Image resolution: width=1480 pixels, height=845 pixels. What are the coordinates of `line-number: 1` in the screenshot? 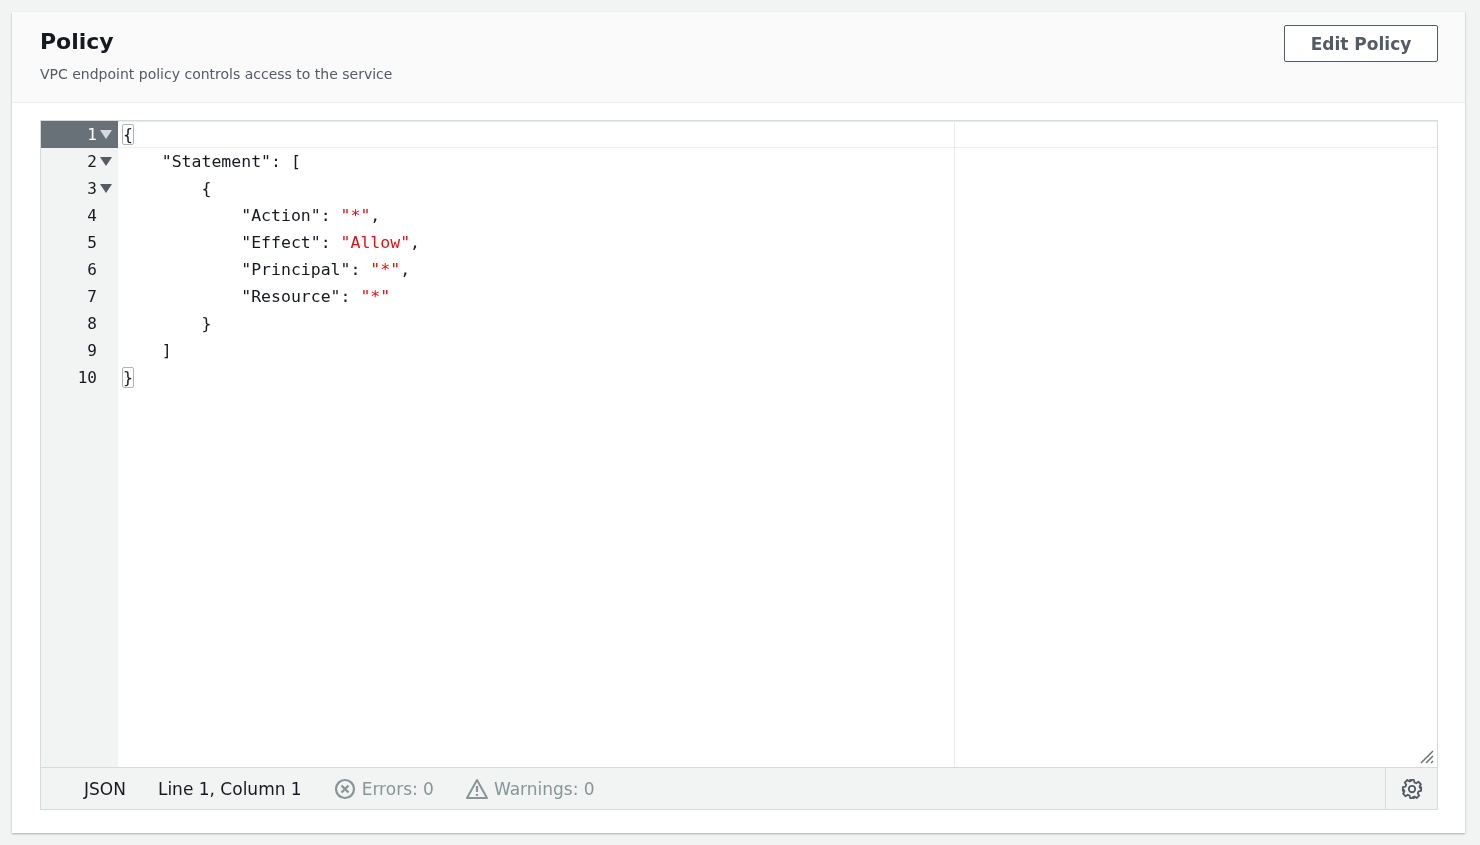 It's located at (92, 134).